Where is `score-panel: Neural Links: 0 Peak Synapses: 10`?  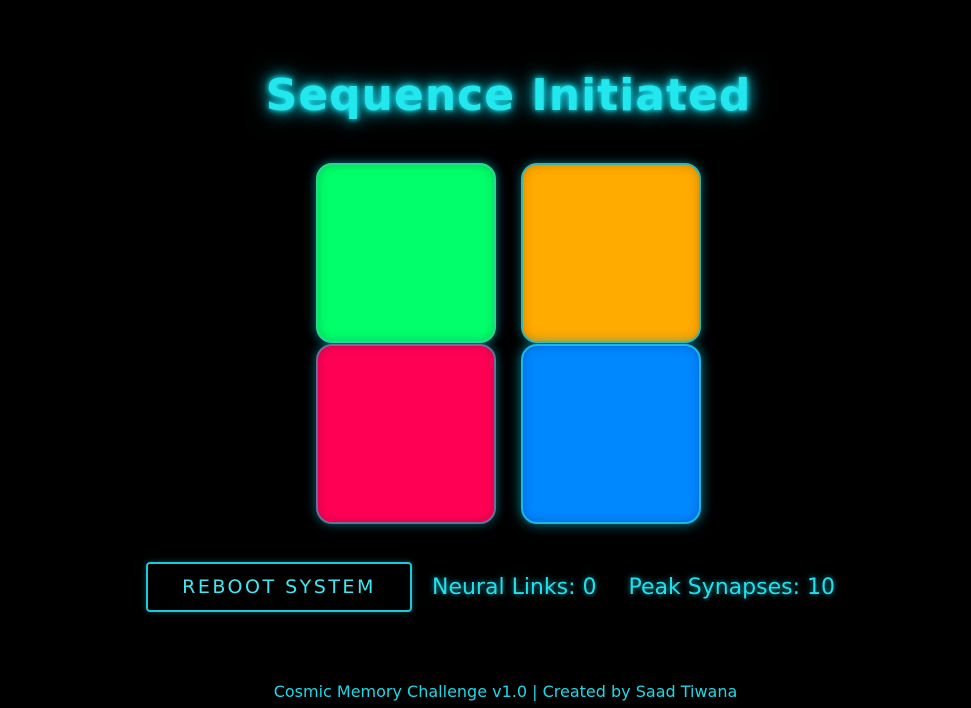
score-panel: Neural Links: 0 Peak Synapses: 10 is located at coordinates (633, 588).